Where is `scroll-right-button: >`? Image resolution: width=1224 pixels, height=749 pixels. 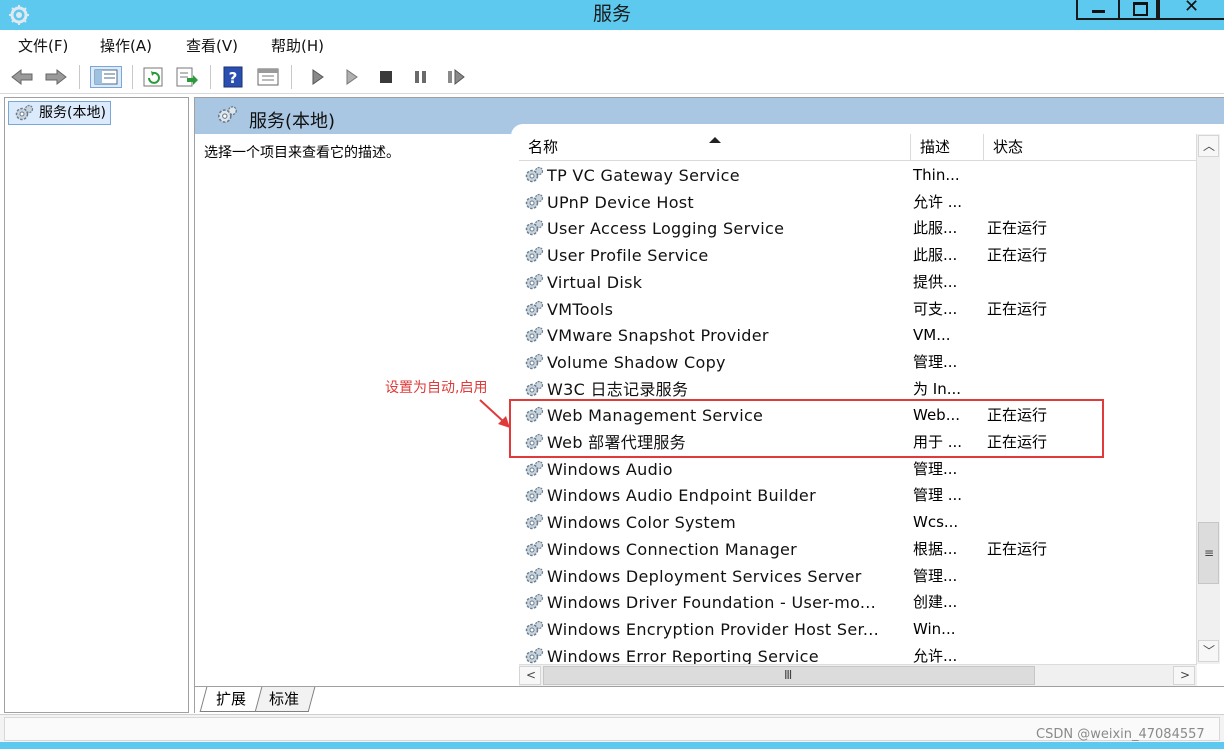
scroll-right-button: > is located at coordinates (1184, 675).